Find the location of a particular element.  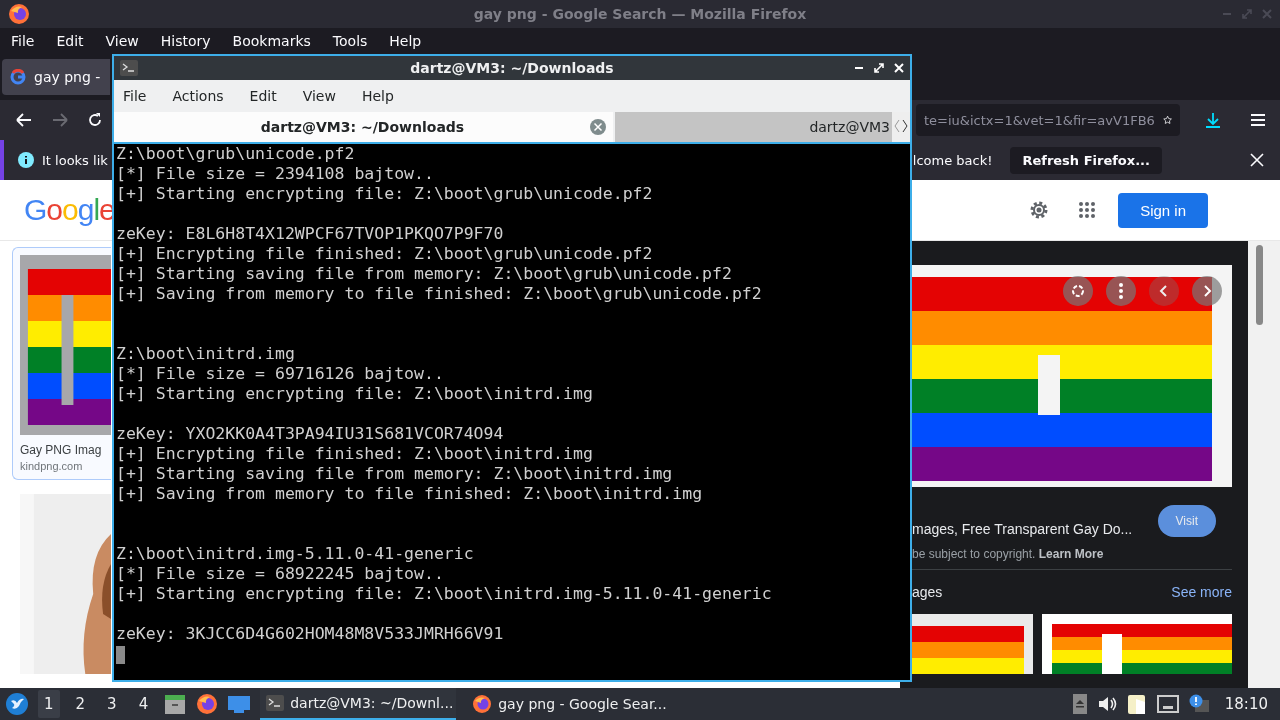

terminal-line: [+] Starting encrypting file: Z:\boot\initrd.img is located at coordinates (355, 394).